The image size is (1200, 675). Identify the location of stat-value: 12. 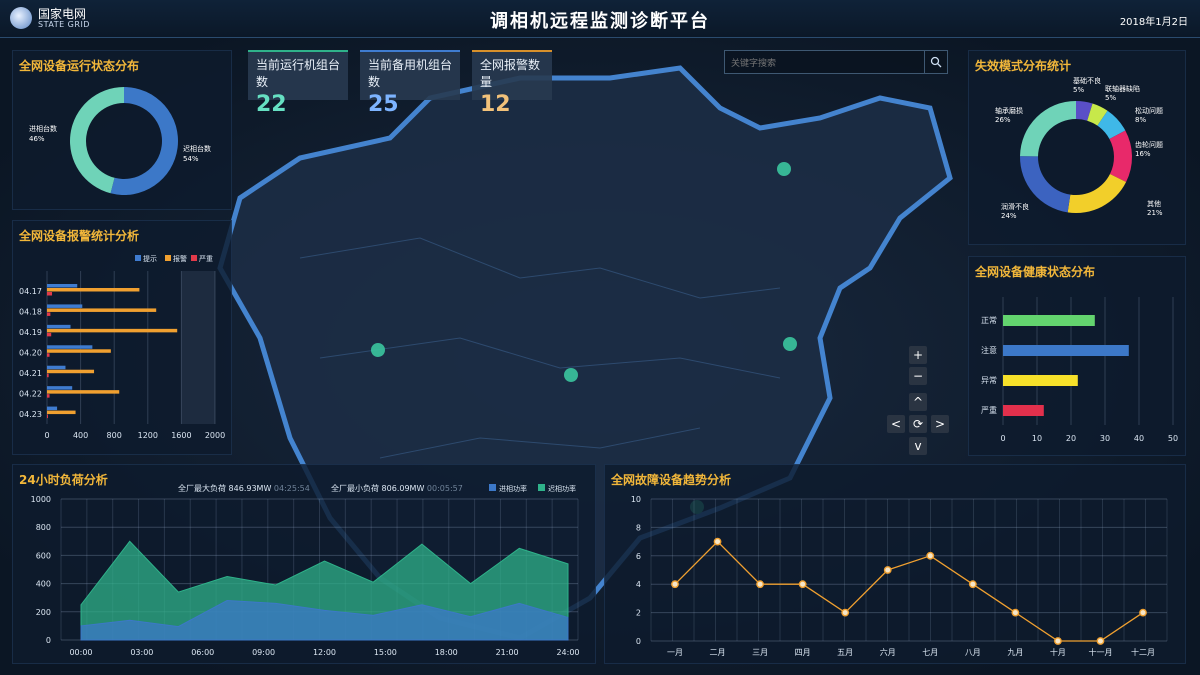
(495, 104).